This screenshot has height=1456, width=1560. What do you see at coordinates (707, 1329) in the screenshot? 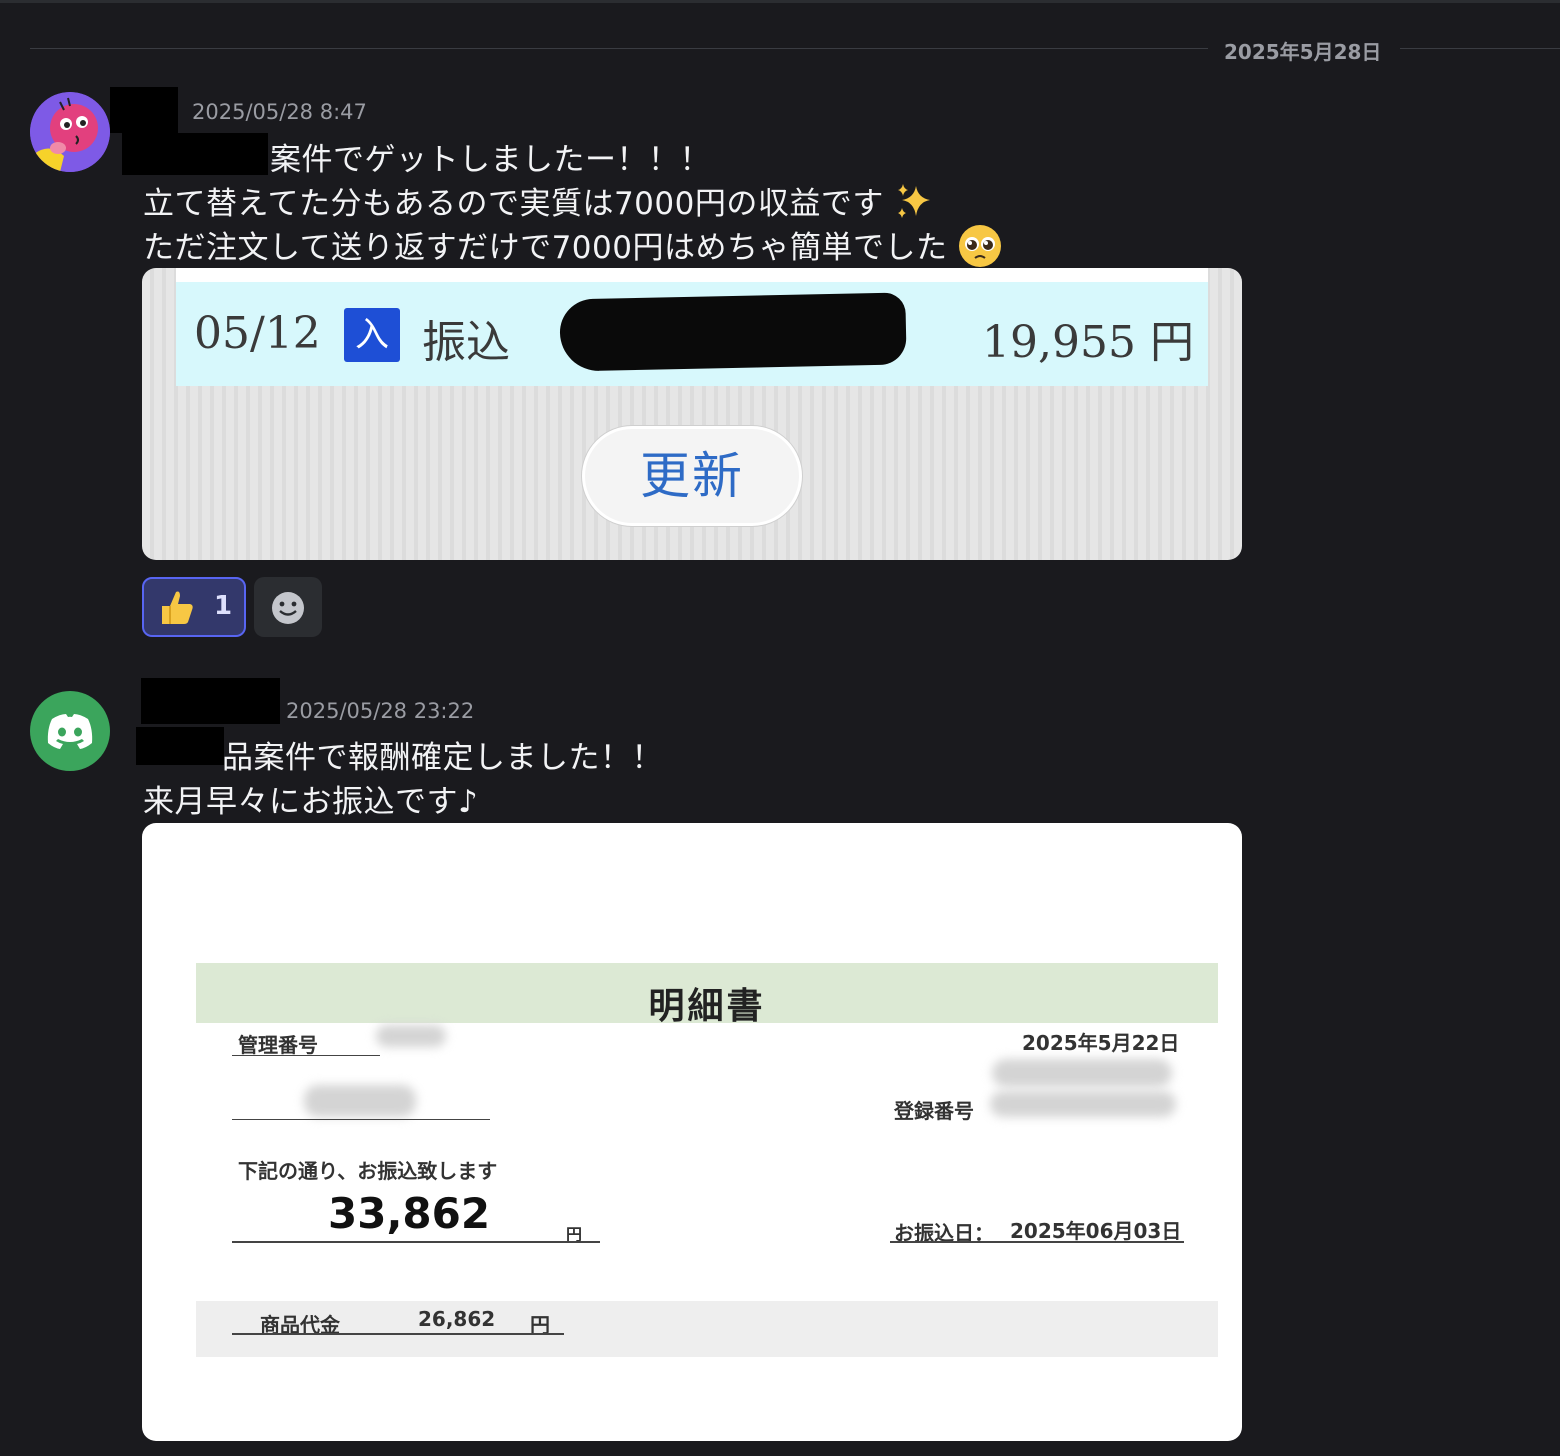
I see `item-band` at bounding box center [707, 1329].